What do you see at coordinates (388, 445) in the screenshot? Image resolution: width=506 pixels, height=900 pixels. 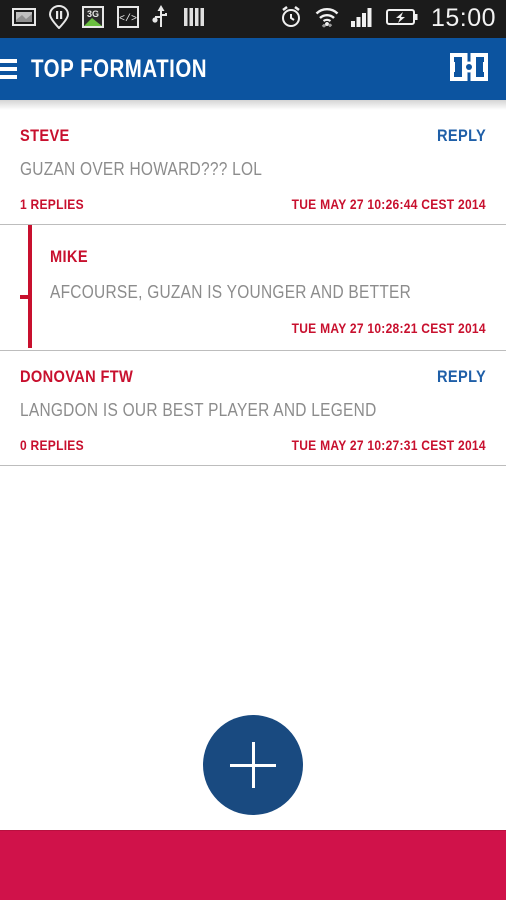 I see `post-timestamp: TUE MAY 27 10:27:31 CEST 2014` at bounding box center [388, 445].